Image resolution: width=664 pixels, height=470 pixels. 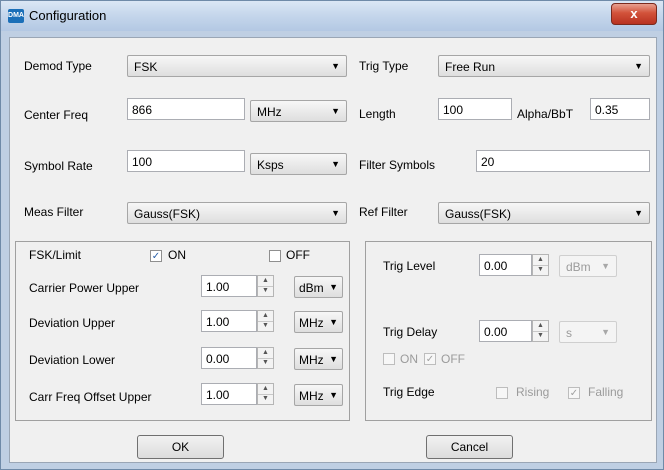 I want to click on close-icon: x, so click(x=634, y=13).